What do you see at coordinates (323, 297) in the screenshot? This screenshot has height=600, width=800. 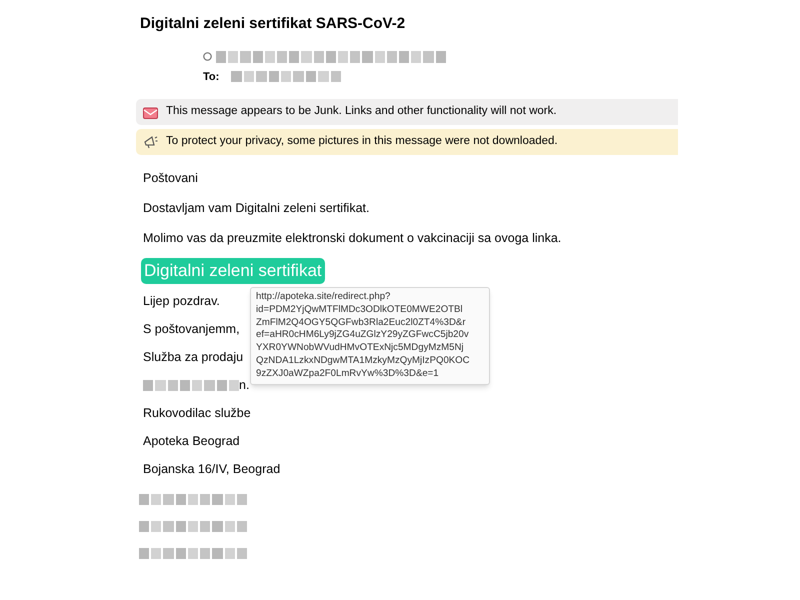 I see `url-line: http://apoteka.site/redirect.php?` at bounding box center [323, 297].